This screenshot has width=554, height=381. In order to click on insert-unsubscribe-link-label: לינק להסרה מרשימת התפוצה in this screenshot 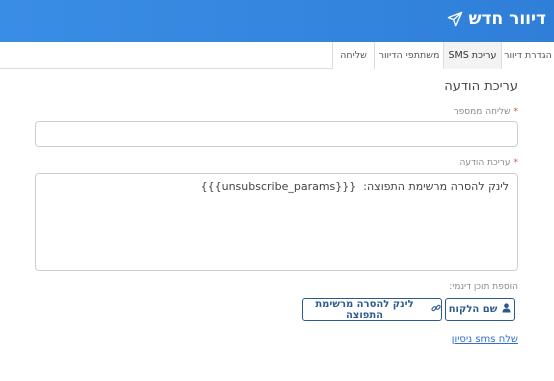, I will do `click(364, 309)`.